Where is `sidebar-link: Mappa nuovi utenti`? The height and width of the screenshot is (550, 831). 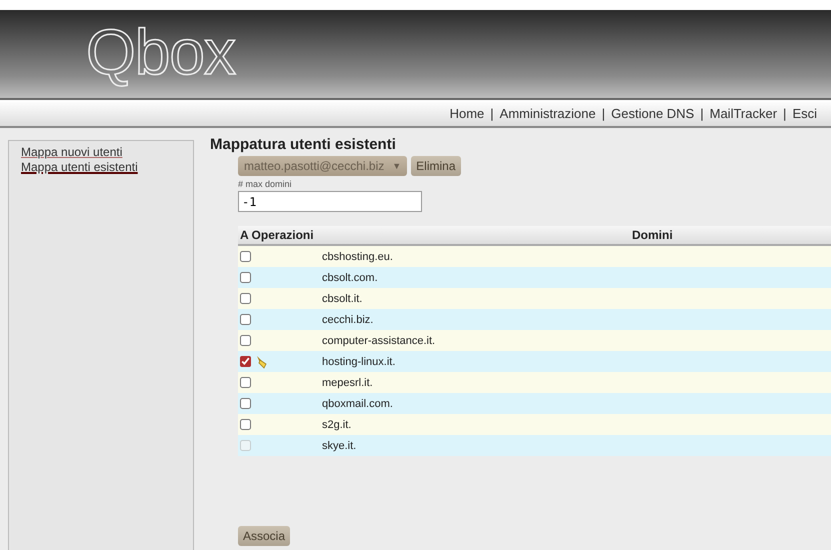 sidebar-link: Mappa nuovi utenti is located at coordinates (71, 152).